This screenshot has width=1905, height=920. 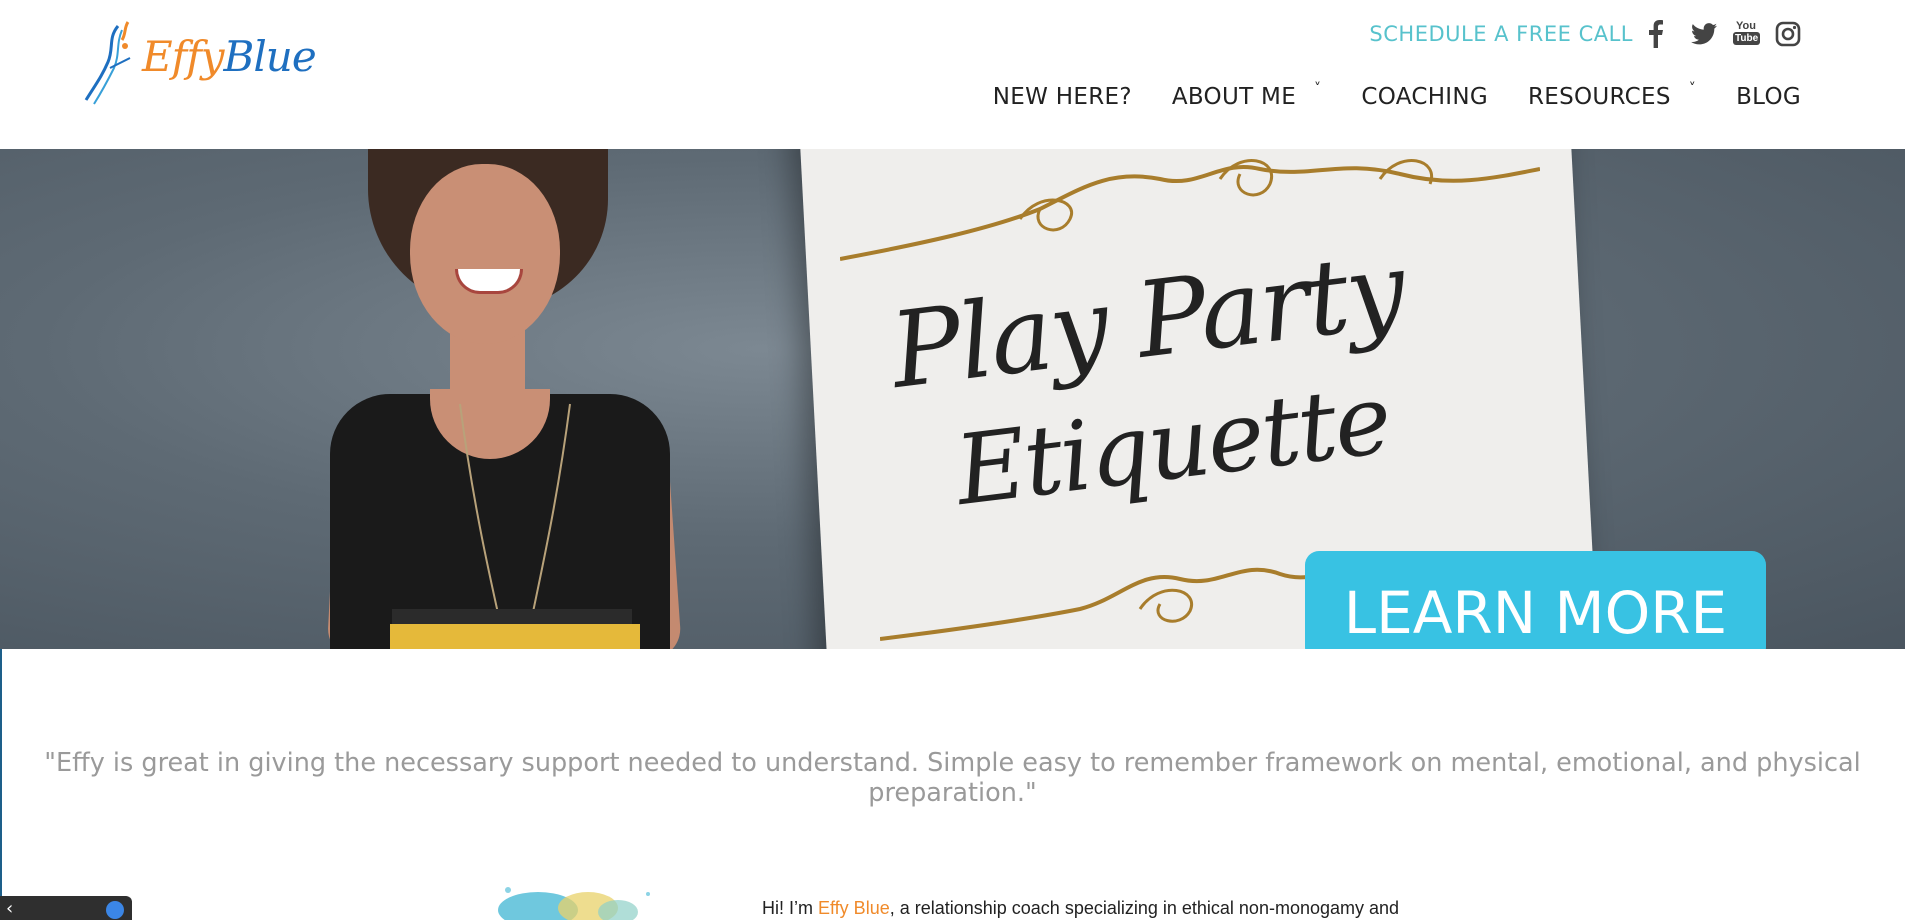 I want to click on nav-about-me: ABOUT ME ˅, so click(x=1246, y=95).